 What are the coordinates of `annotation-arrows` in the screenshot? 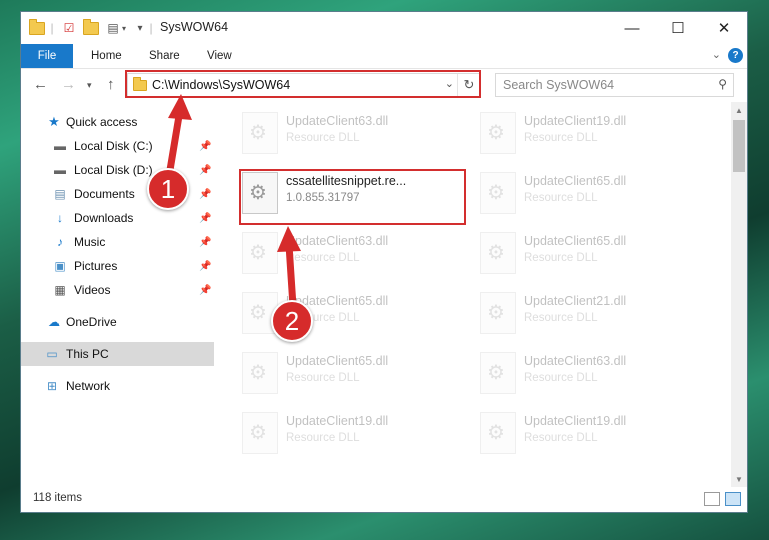 It's located at (233, 202).